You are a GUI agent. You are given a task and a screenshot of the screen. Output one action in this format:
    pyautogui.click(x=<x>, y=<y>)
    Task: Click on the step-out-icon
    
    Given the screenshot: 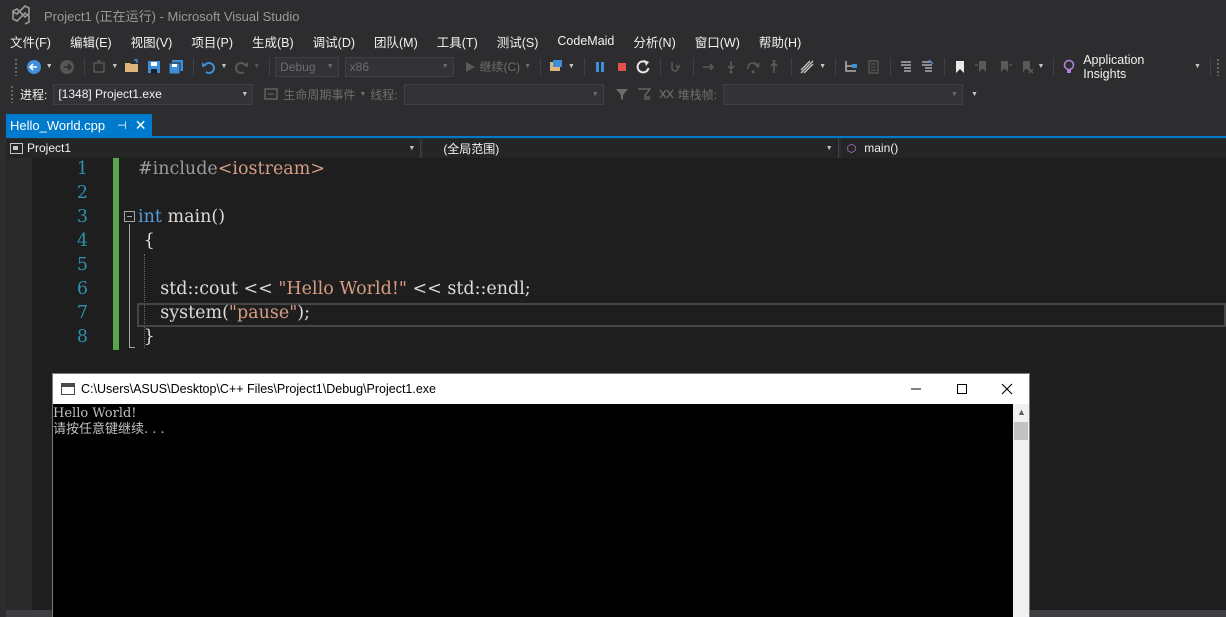 What is the action you would take?
    pyautogui.click(x=753, y=67)
    